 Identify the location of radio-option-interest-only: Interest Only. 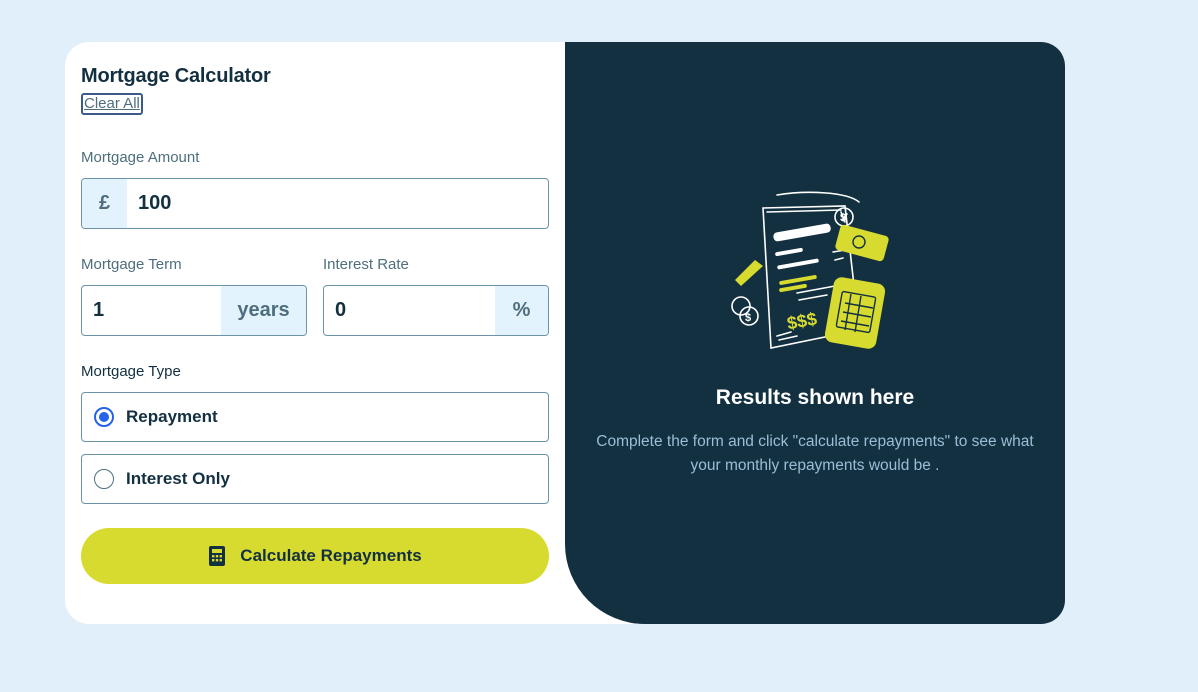
(315, 479).